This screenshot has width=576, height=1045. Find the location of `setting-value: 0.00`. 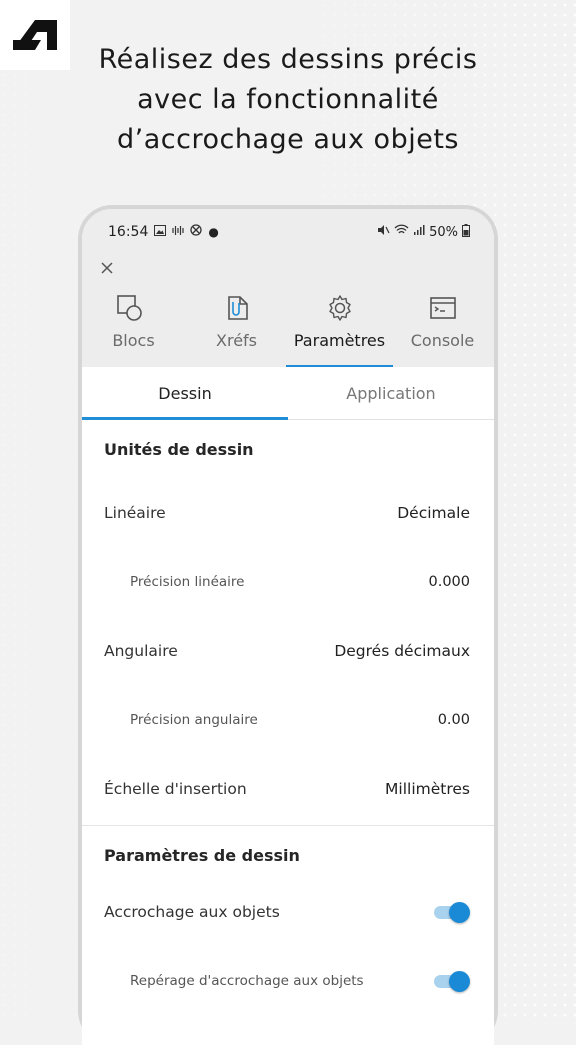

setting-value: 0.00 is located at coordinates (453, 719).